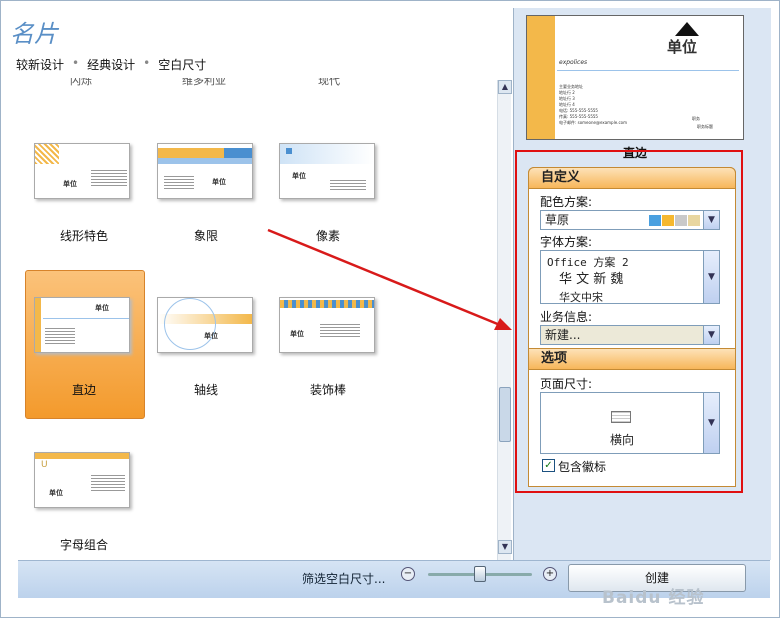 This screenshot has height=618, width=780. What do you see at coordinates (384, 277) in the screenshot?
I see `arrow-line` at bounding box center [384, 277].